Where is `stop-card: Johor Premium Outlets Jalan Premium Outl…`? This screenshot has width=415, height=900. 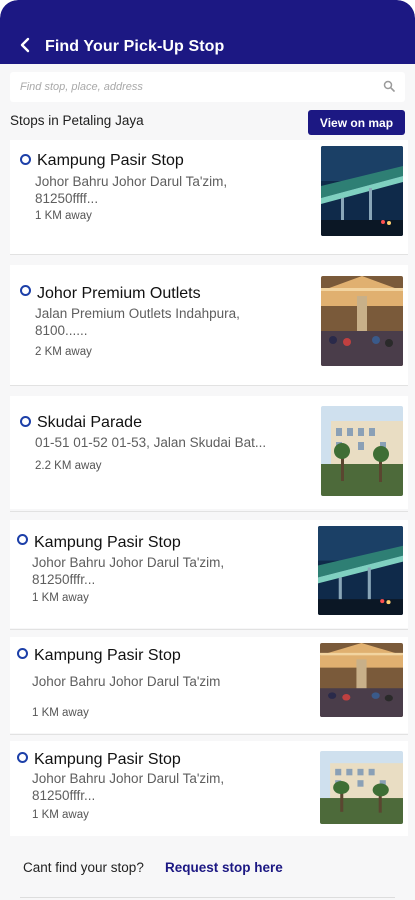
stop-card: Johor Premium Outlets Jalan Premium Outl… is located at coordinates (209, 325).